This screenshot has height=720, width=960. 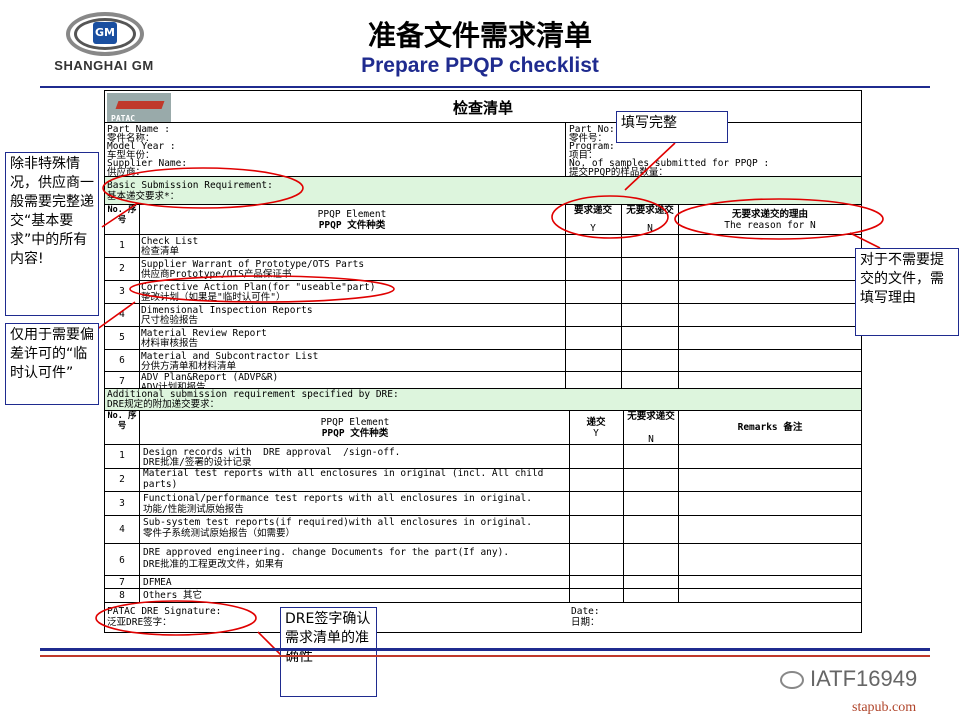 I want to click on signature-ellipse, so click(x=176, y=618).